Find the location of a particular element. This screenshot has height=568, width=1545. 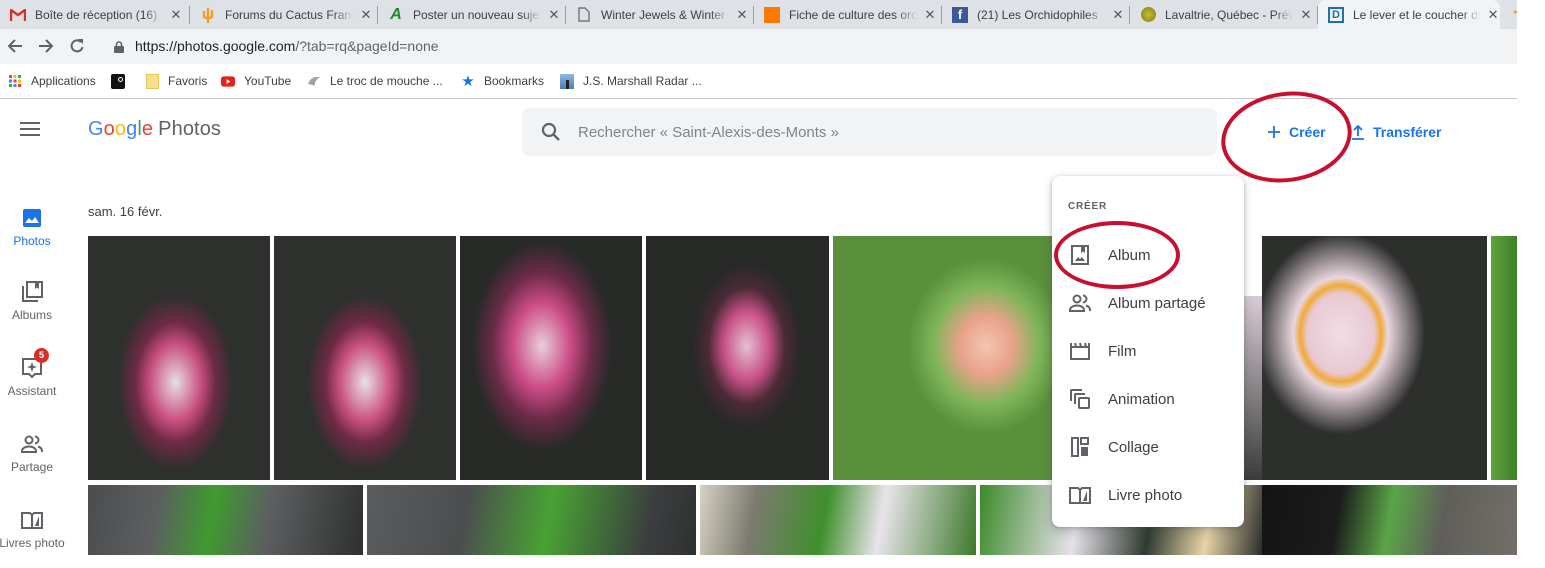

steam-icon is located at coordinates (118, 81).